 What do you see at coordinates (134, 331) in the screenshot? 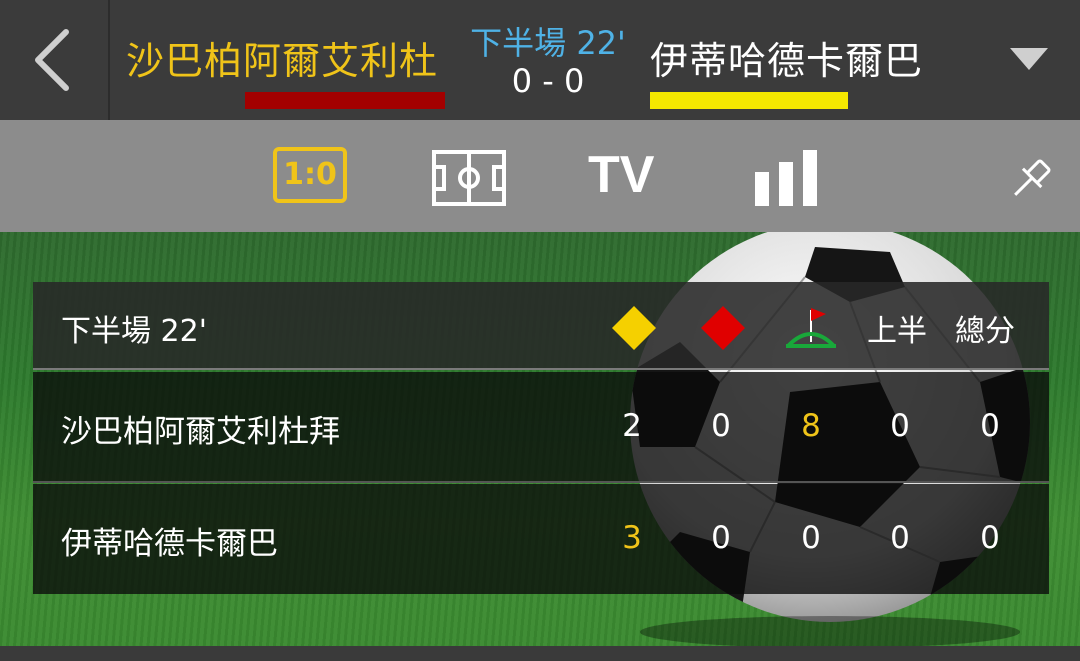
I see `stats-period: 下半場 22'` at bounding box center [134, 331].